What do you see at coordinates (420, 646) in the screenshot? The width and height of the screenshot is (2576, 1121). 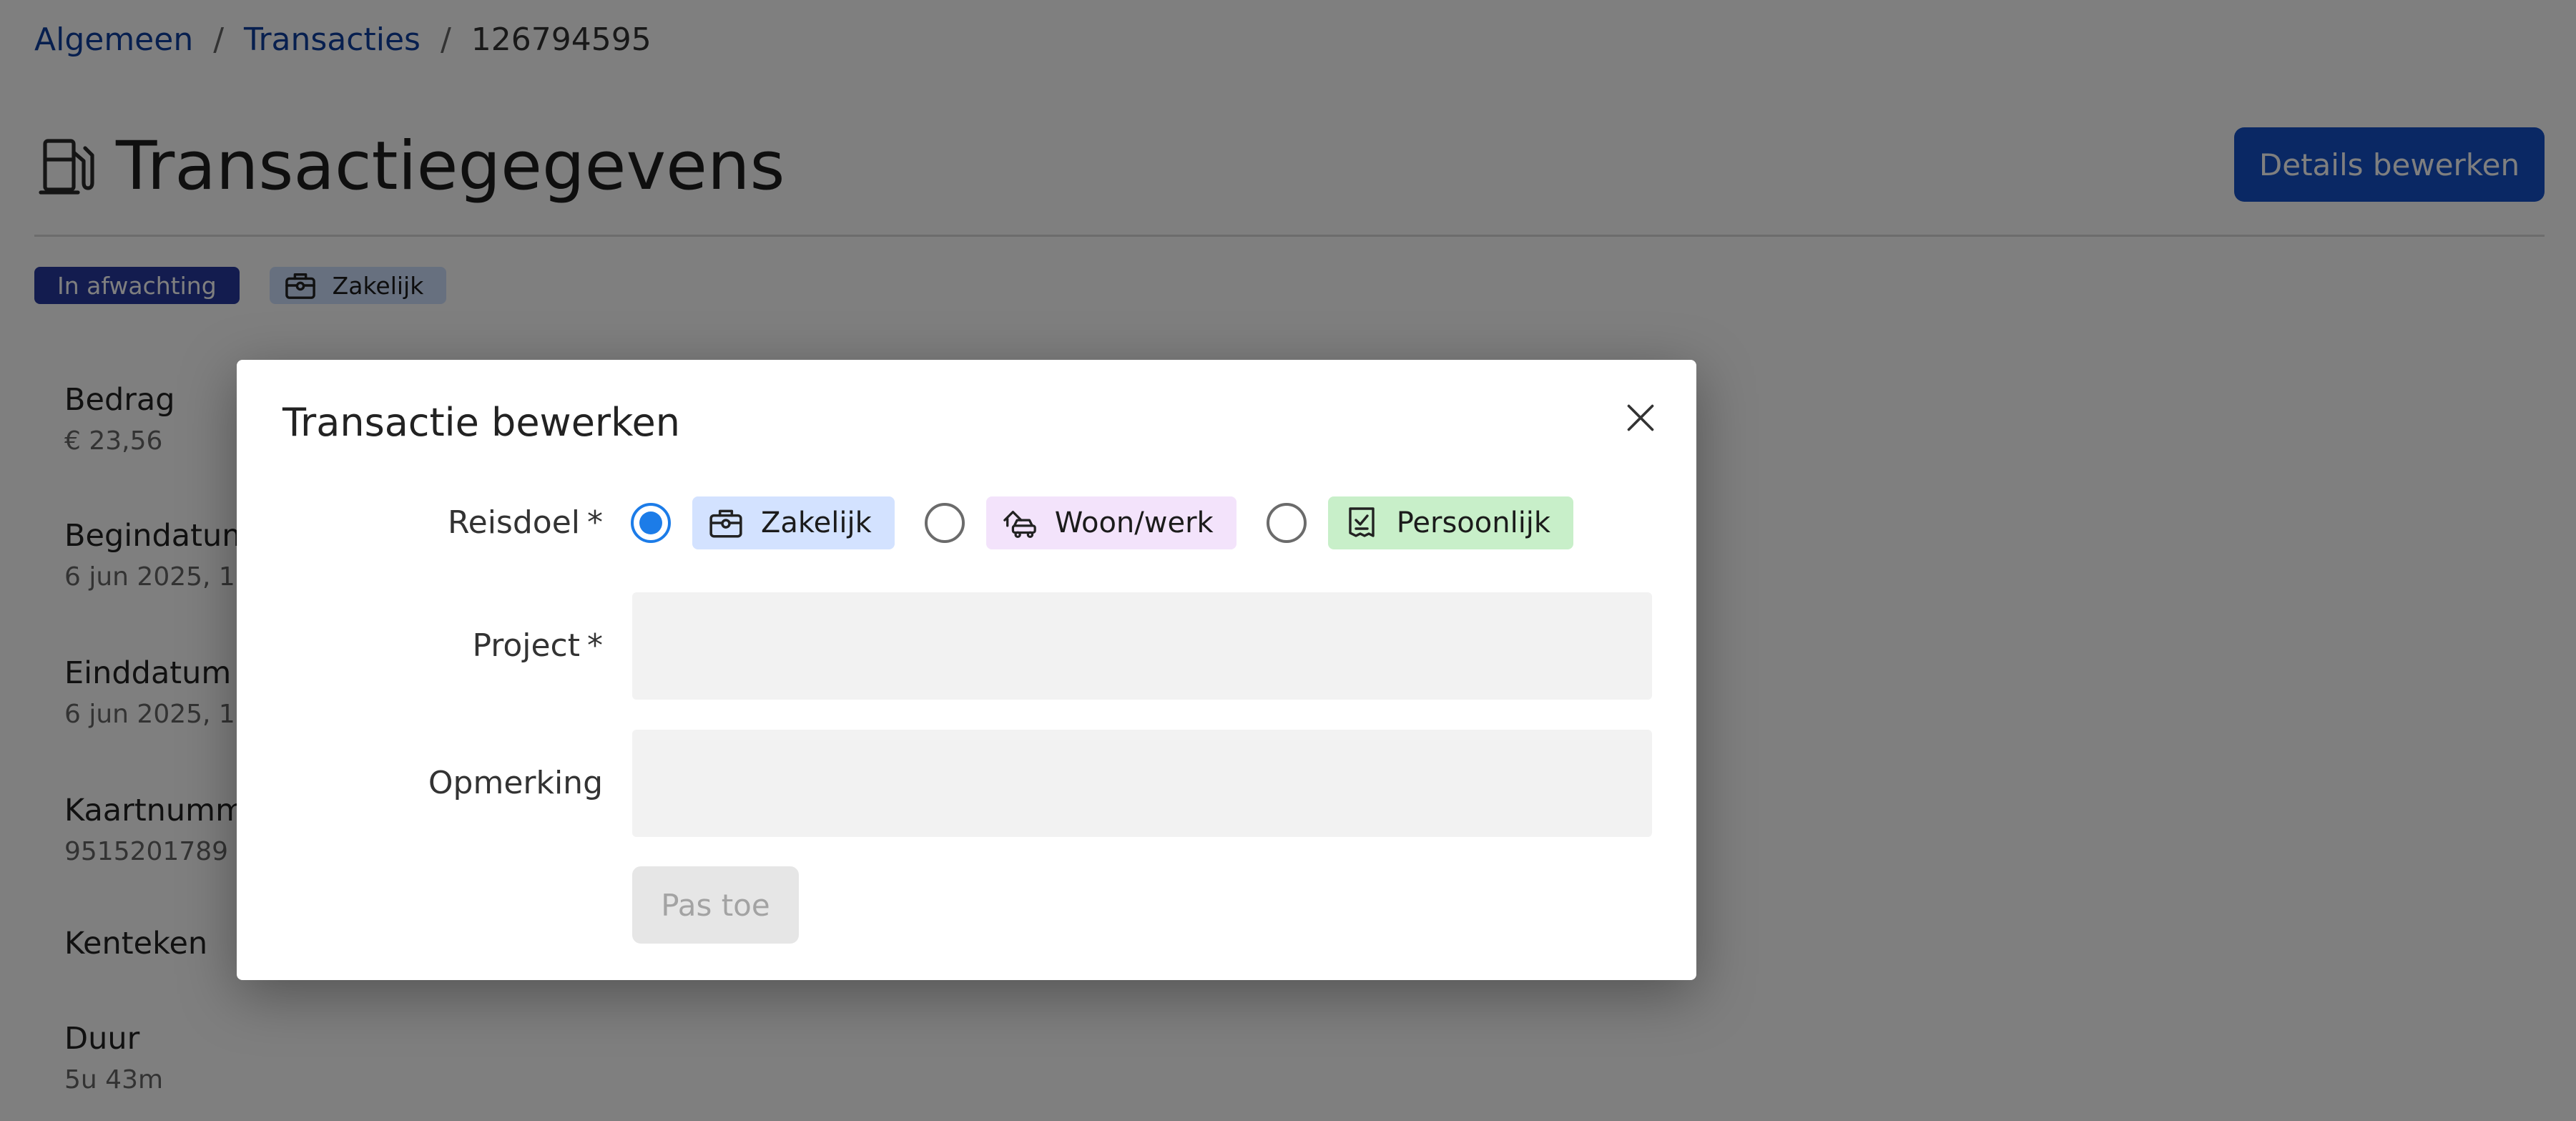 I see `project-label: Project *` at bounding box center [420, 646].